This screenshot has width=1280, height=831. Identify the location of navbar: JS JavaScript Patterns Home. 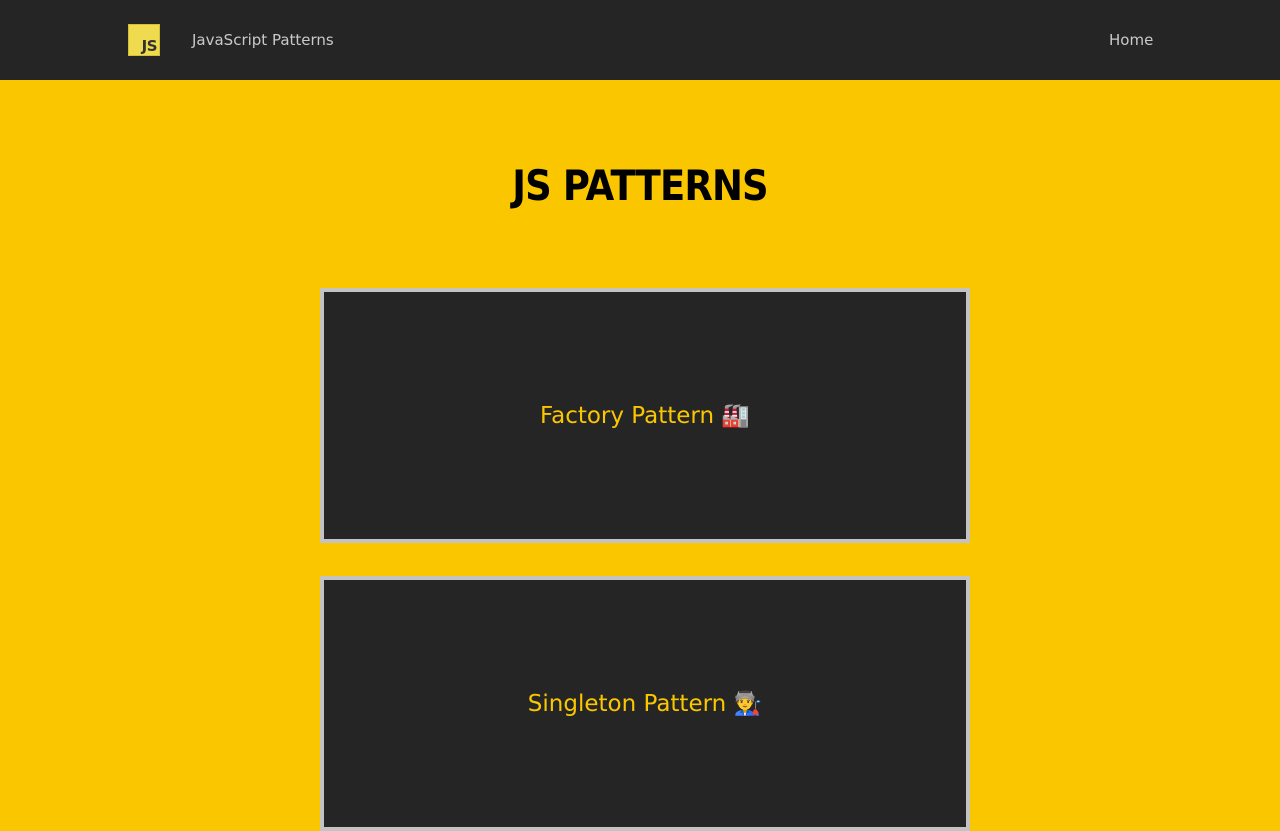
(640, 40).